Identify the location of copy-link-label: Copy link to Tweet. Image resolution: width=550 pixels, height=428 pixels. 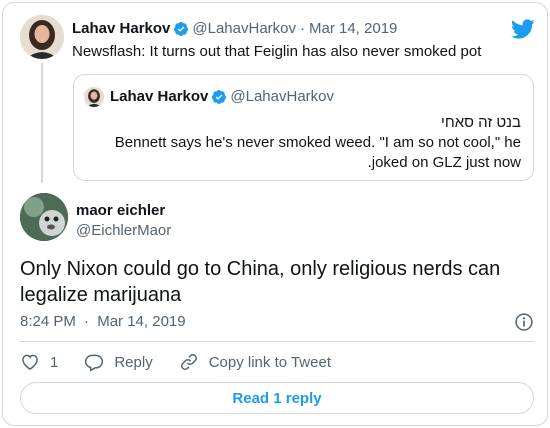
(269, 362).